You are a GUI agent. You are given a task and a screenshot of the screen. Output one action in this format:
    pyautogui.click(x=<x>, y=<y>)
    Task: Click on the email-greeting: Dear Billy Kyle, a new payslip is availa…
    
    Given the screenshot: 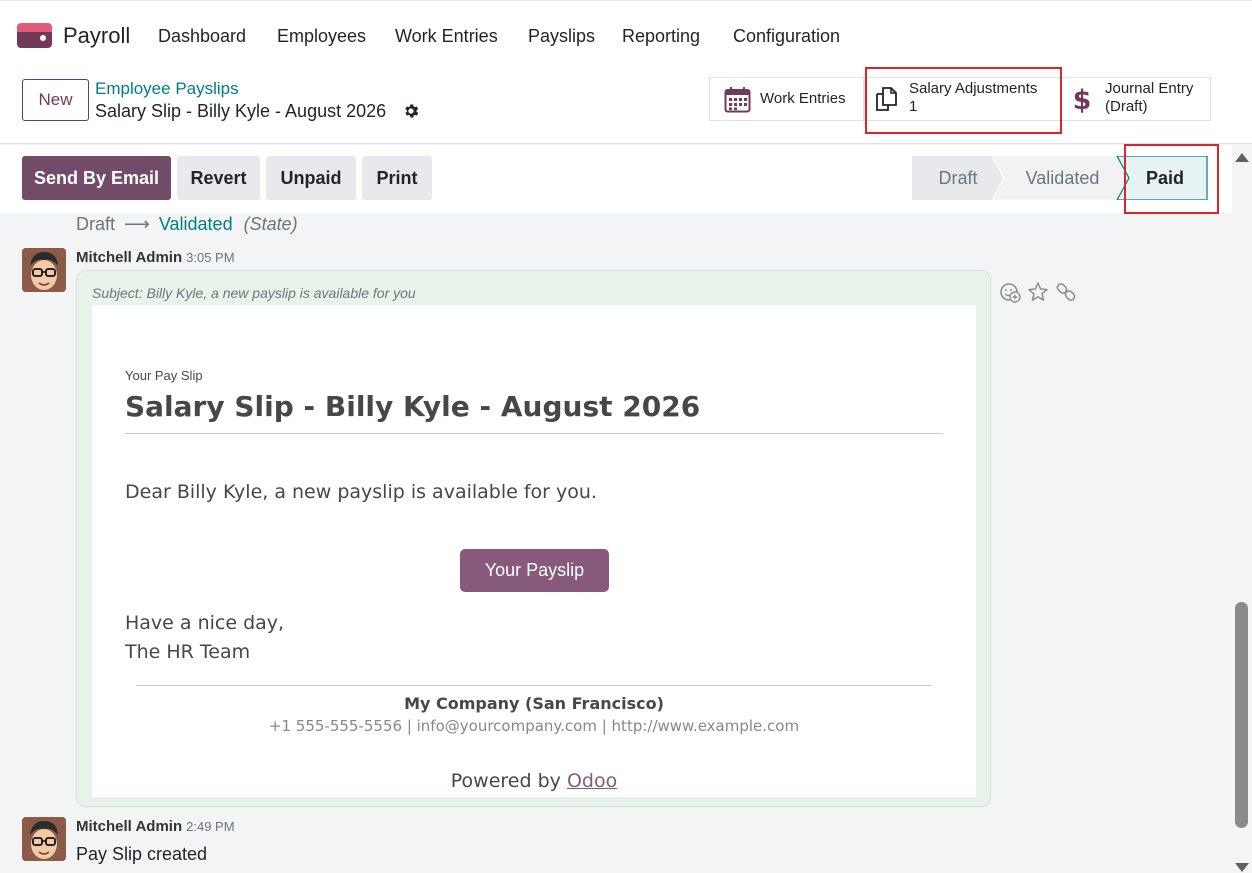 What is the action you would take?
    pyautogui.click(x=361, y=492)
    